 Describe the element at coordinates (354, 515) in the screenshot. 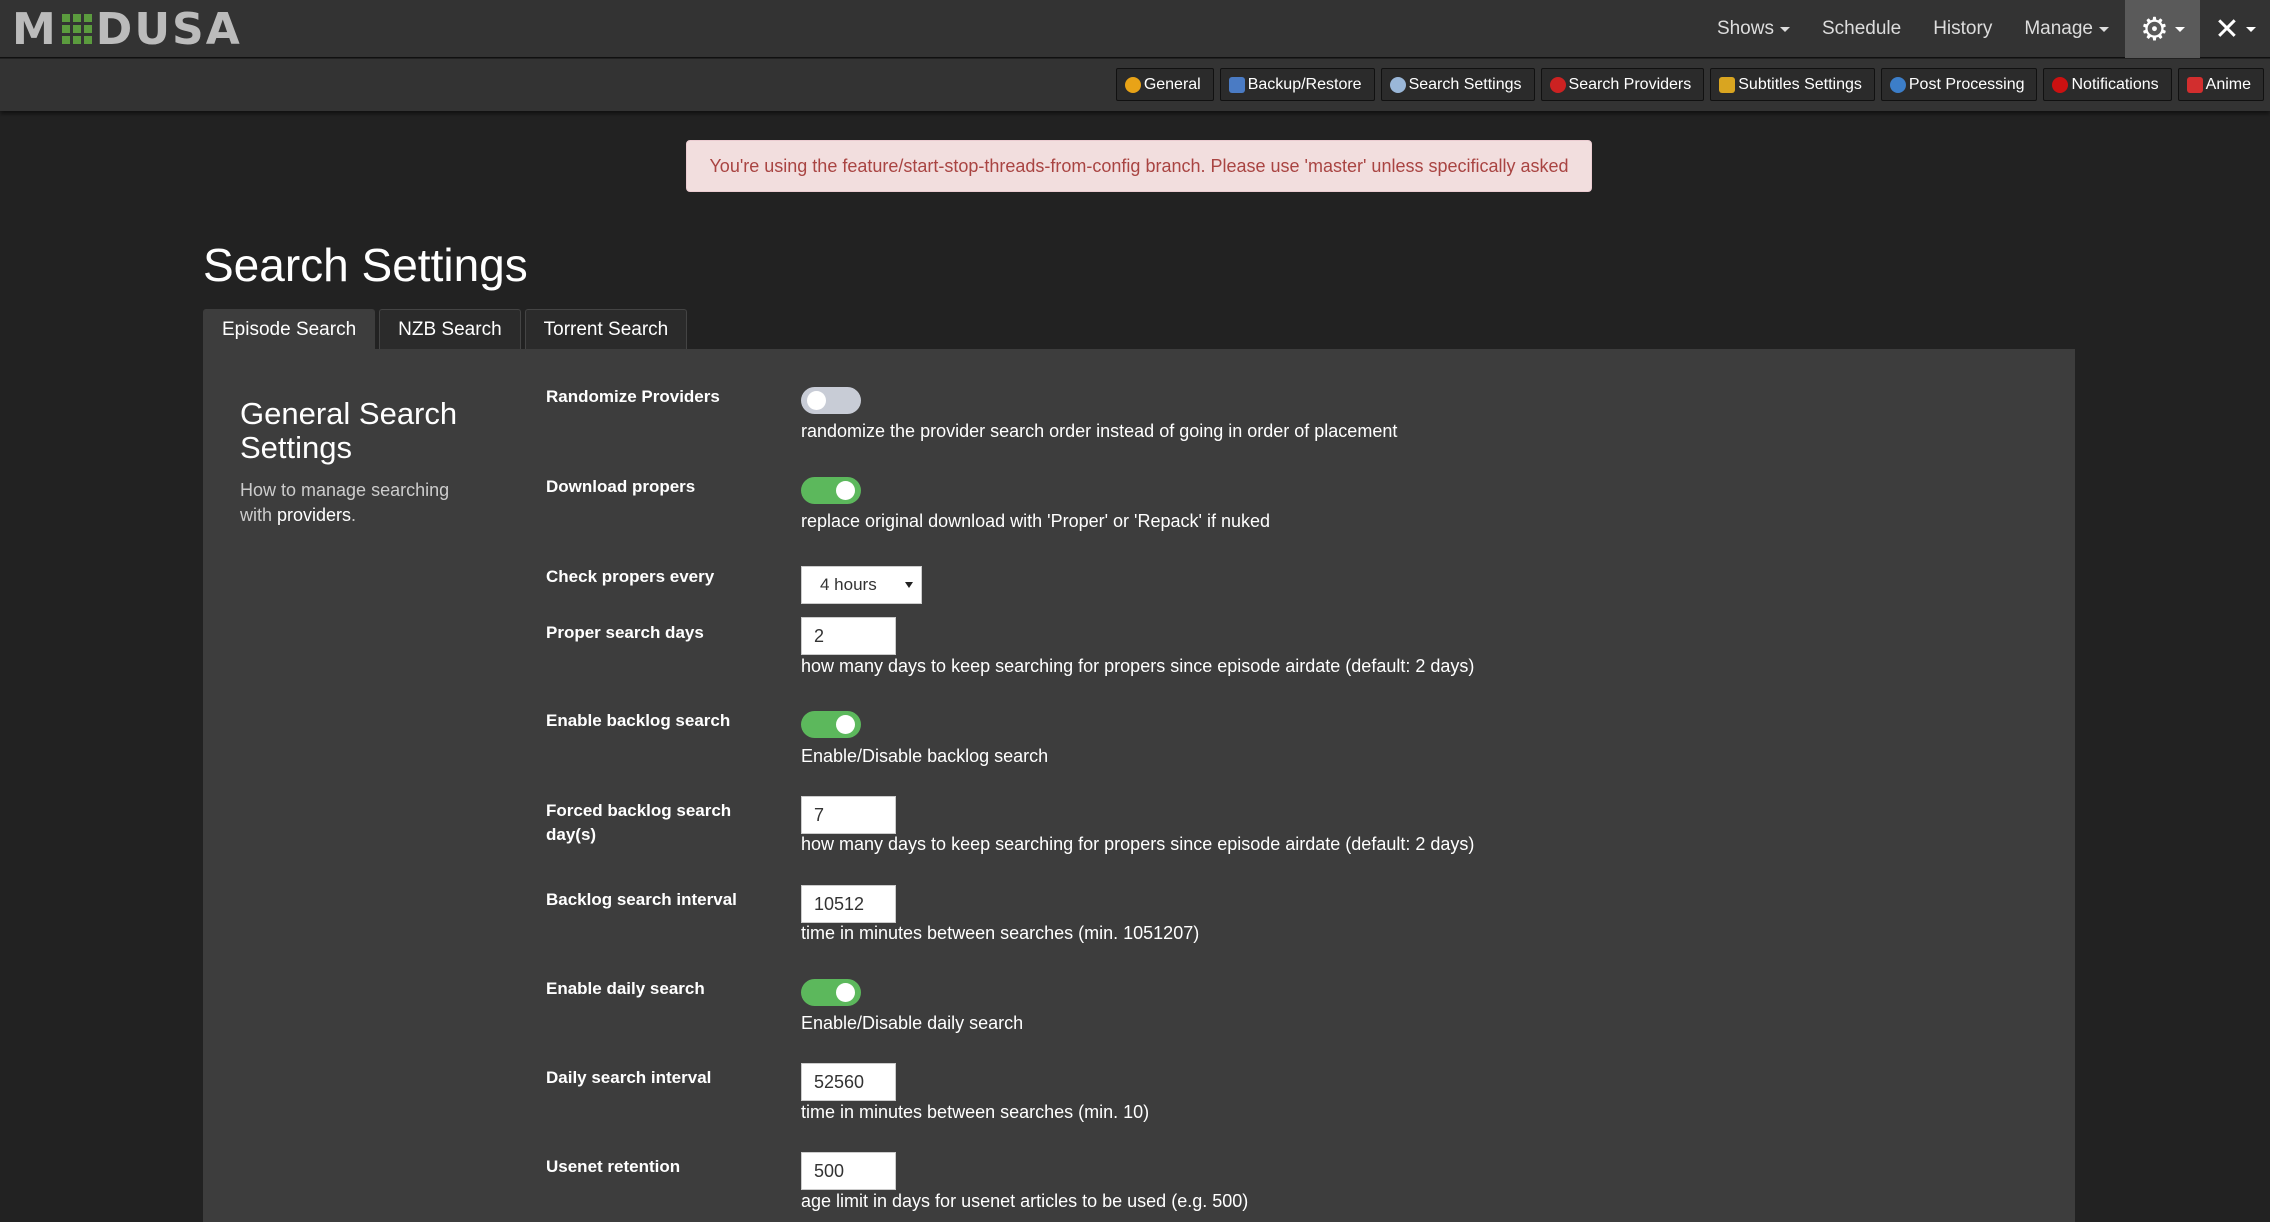

I see `section-desc-suffix: .` at that location.